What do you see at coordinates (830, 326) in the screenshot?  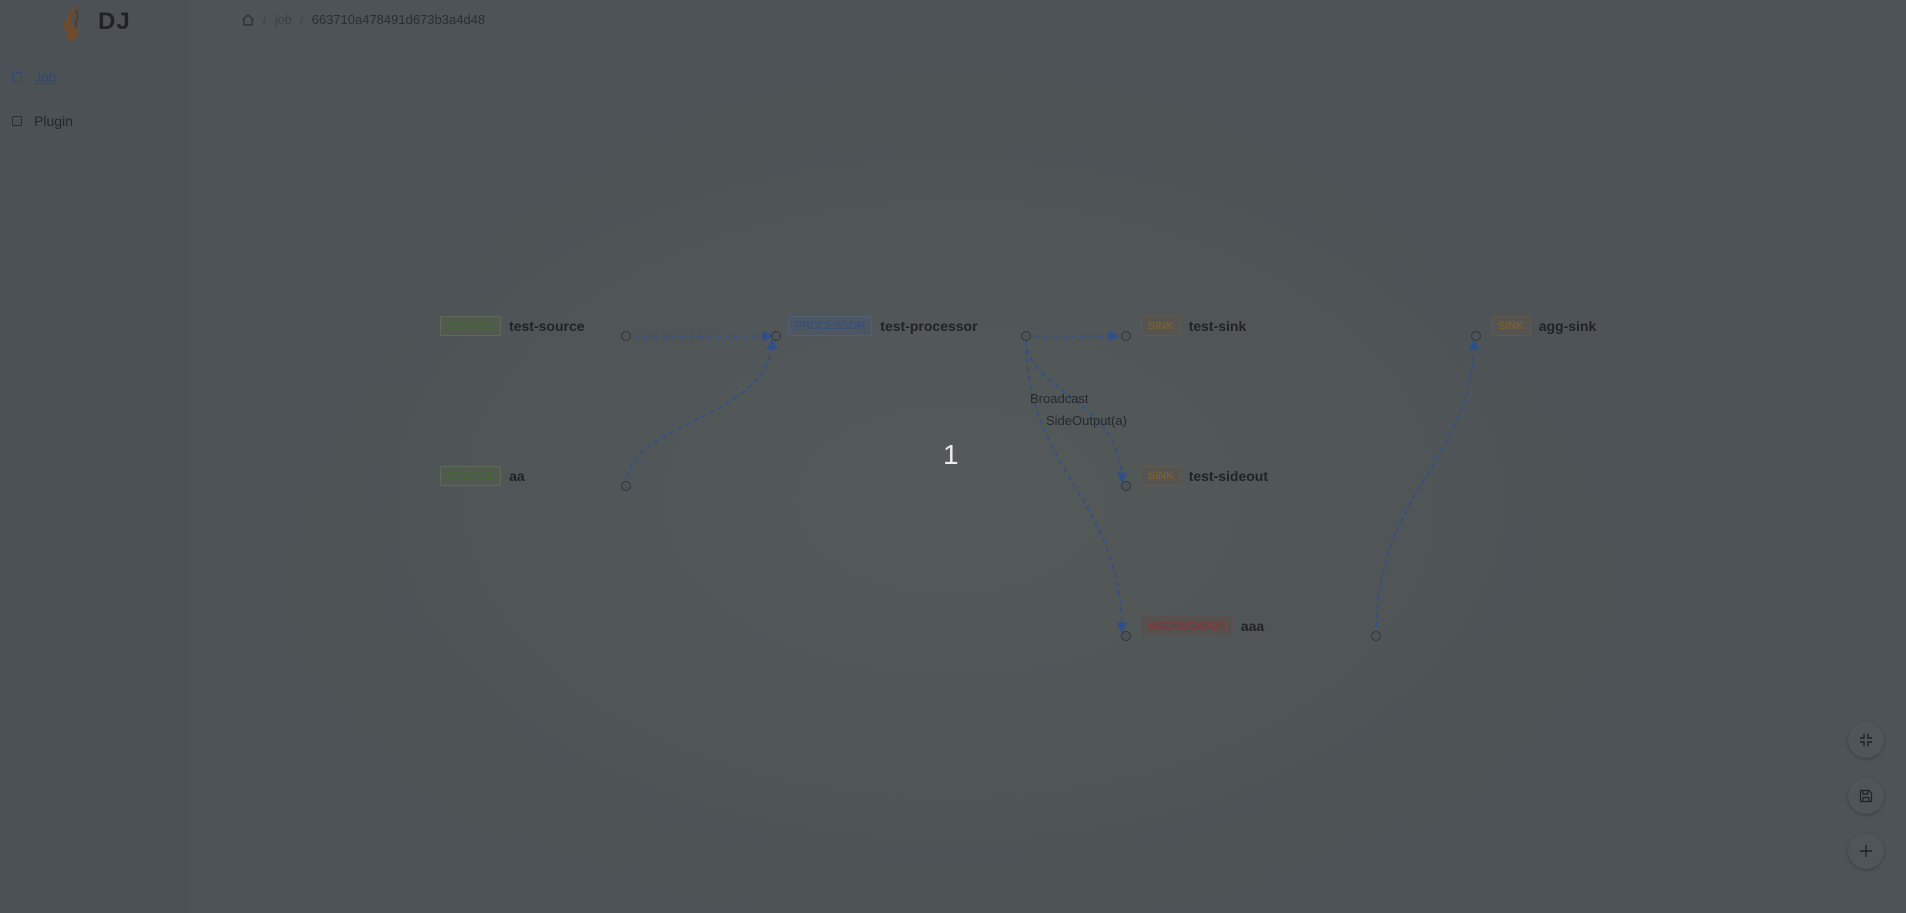 I see `node-type-badge: PROCESSOR` at bounding box center [830, 326].